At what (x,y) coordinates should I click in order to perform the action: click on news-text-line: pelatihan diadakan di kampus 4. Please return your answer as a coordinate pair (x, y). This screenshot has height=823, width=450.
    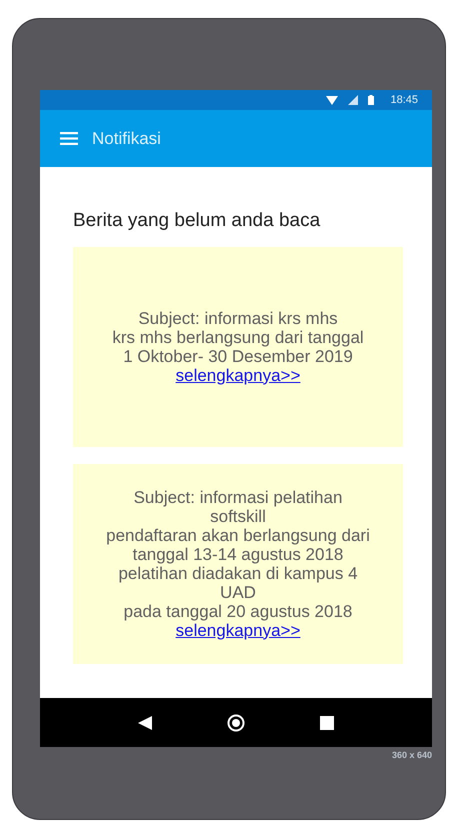
    Looking at the image, I should click on (238, 573).